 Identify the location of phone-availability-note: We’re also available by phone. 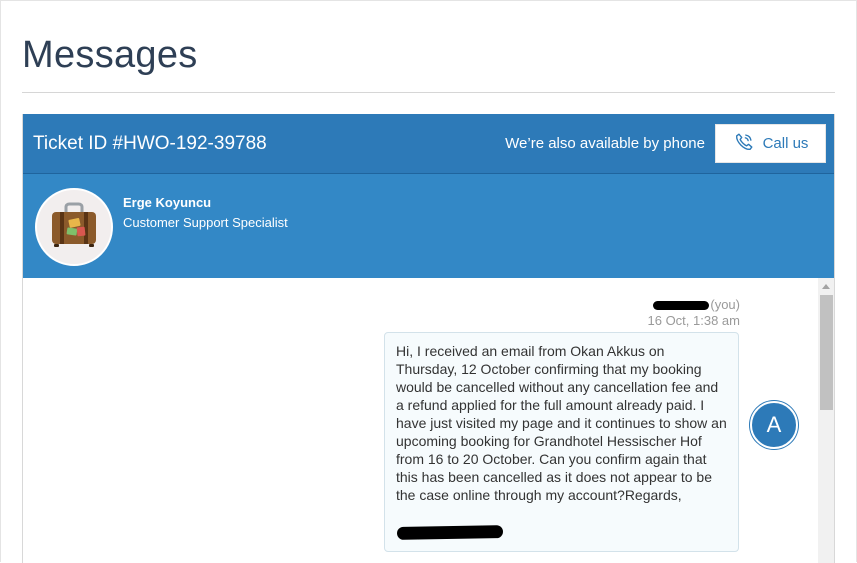
(605, 143).